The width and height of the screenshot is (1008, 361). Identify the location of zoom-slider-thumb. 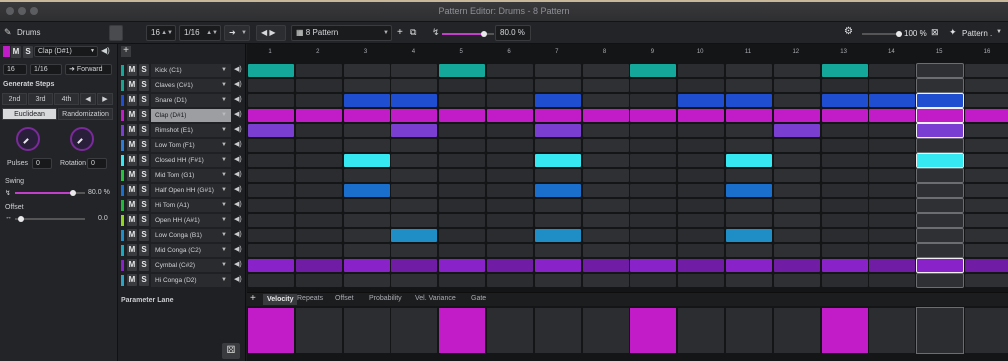
(899, 34).